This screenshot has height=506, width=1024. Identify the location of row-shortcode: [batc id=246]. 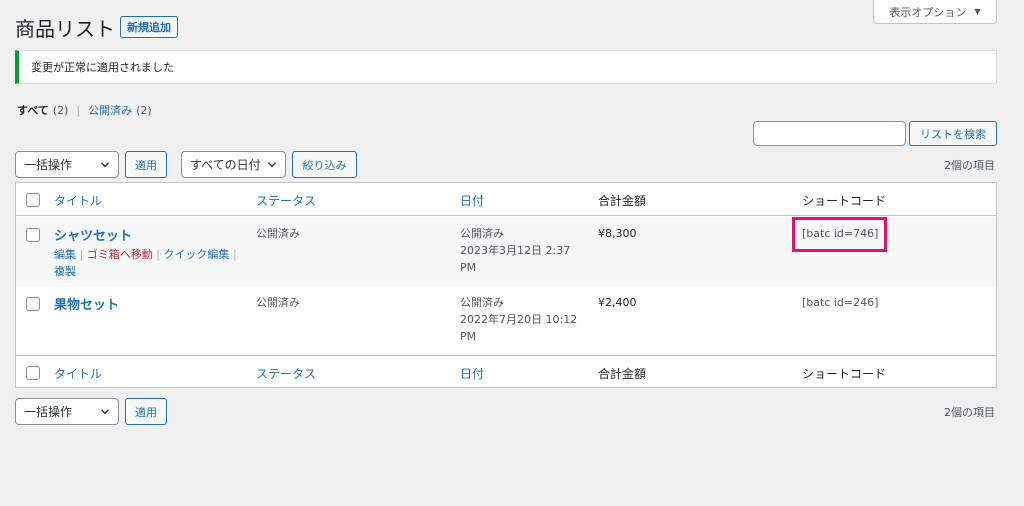
(840, 302).